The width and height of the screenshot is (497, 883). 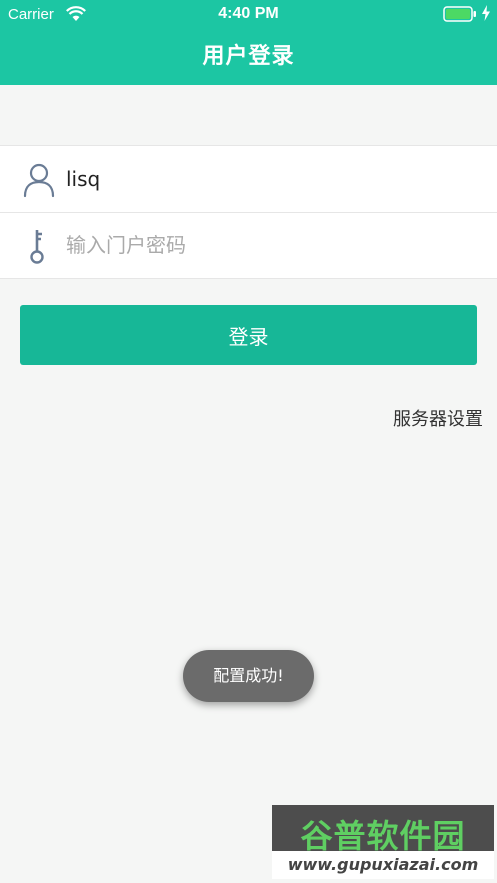 I want to click on status-bar: Carrier 4:40 PM, so click(x=248, y=15).